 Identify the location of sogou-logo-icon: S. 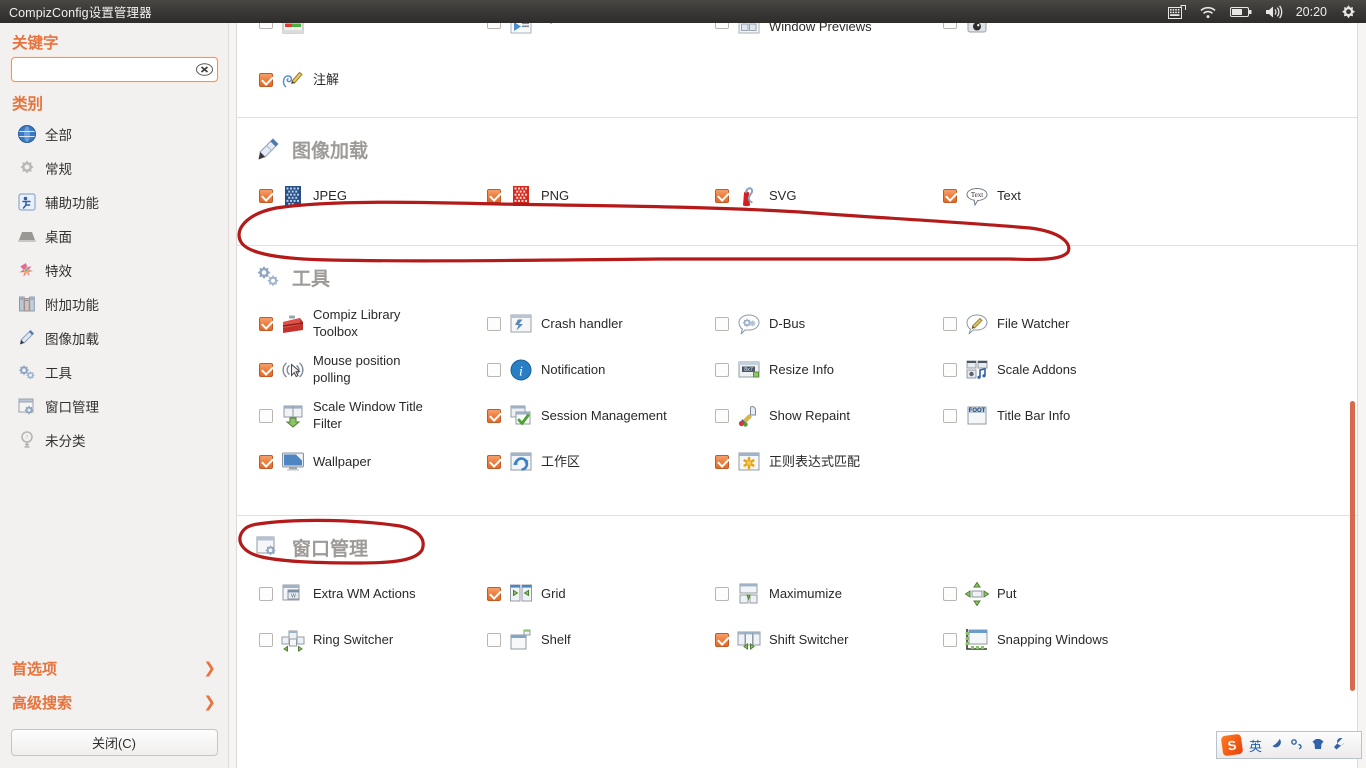
(1232, 745).